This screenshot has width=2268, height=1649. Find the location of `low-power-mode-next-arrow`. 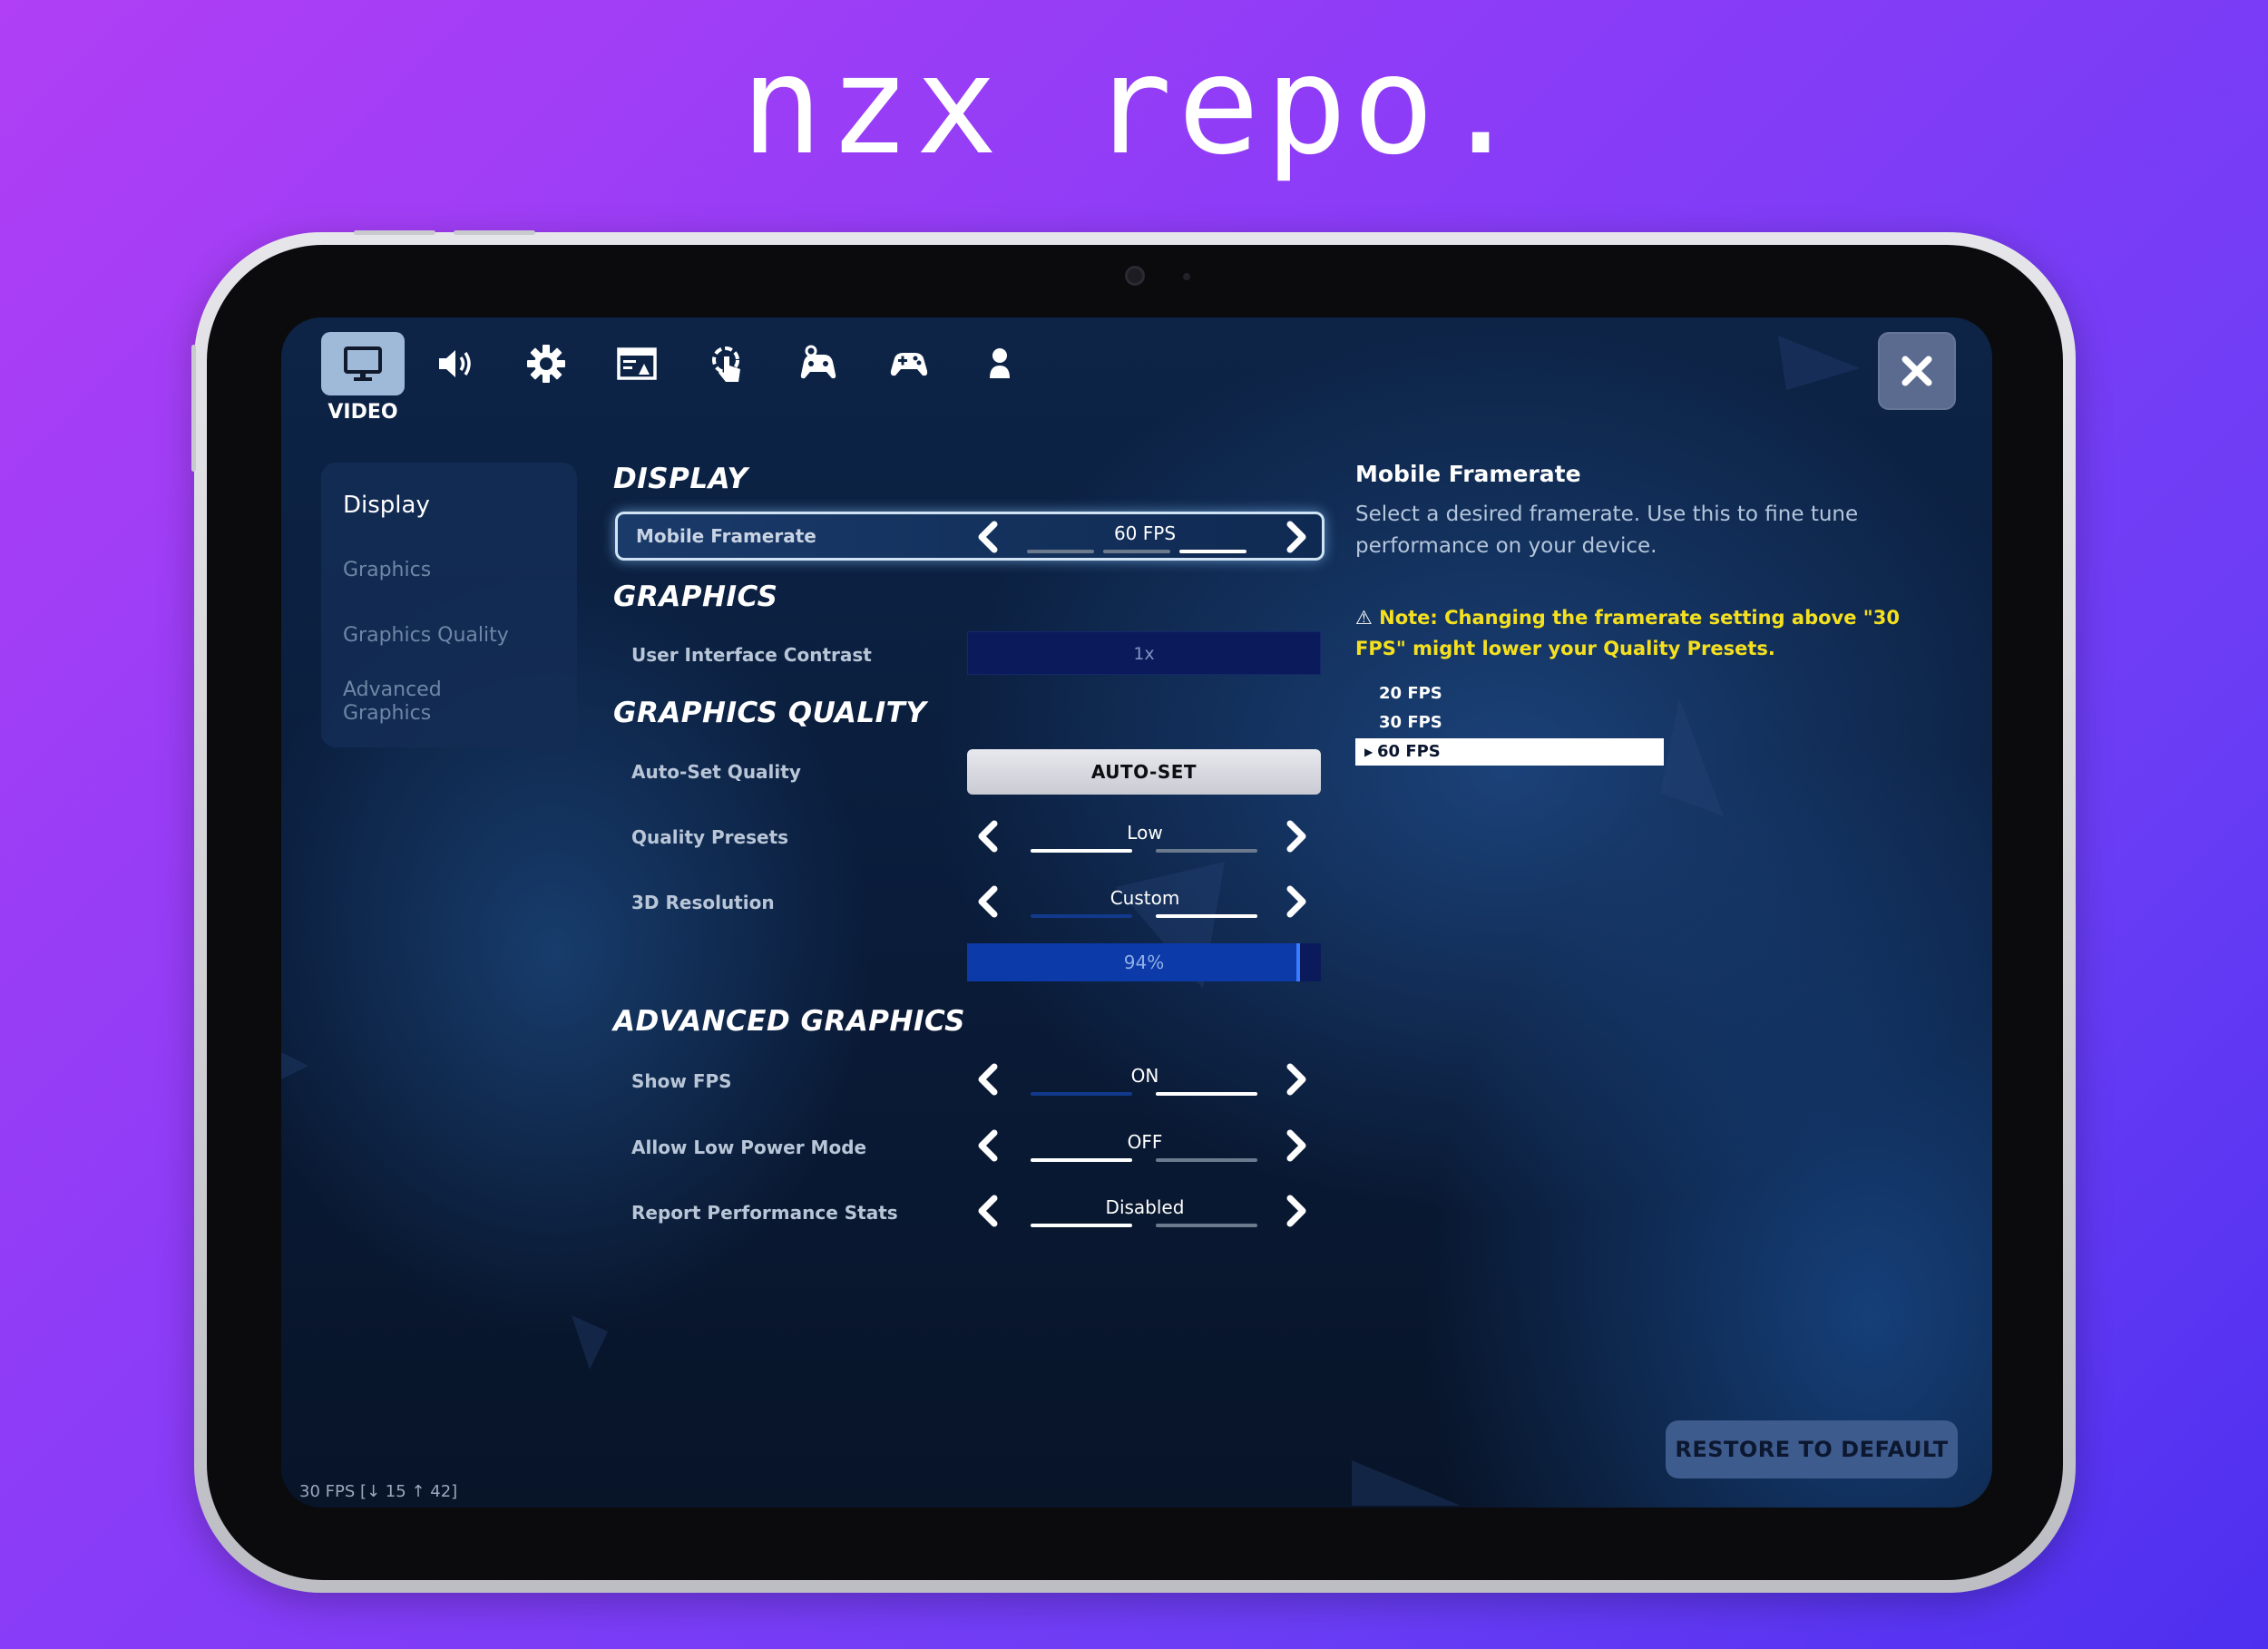

low-power-mode-next-arrow is located at coordinates (1296, 1145).